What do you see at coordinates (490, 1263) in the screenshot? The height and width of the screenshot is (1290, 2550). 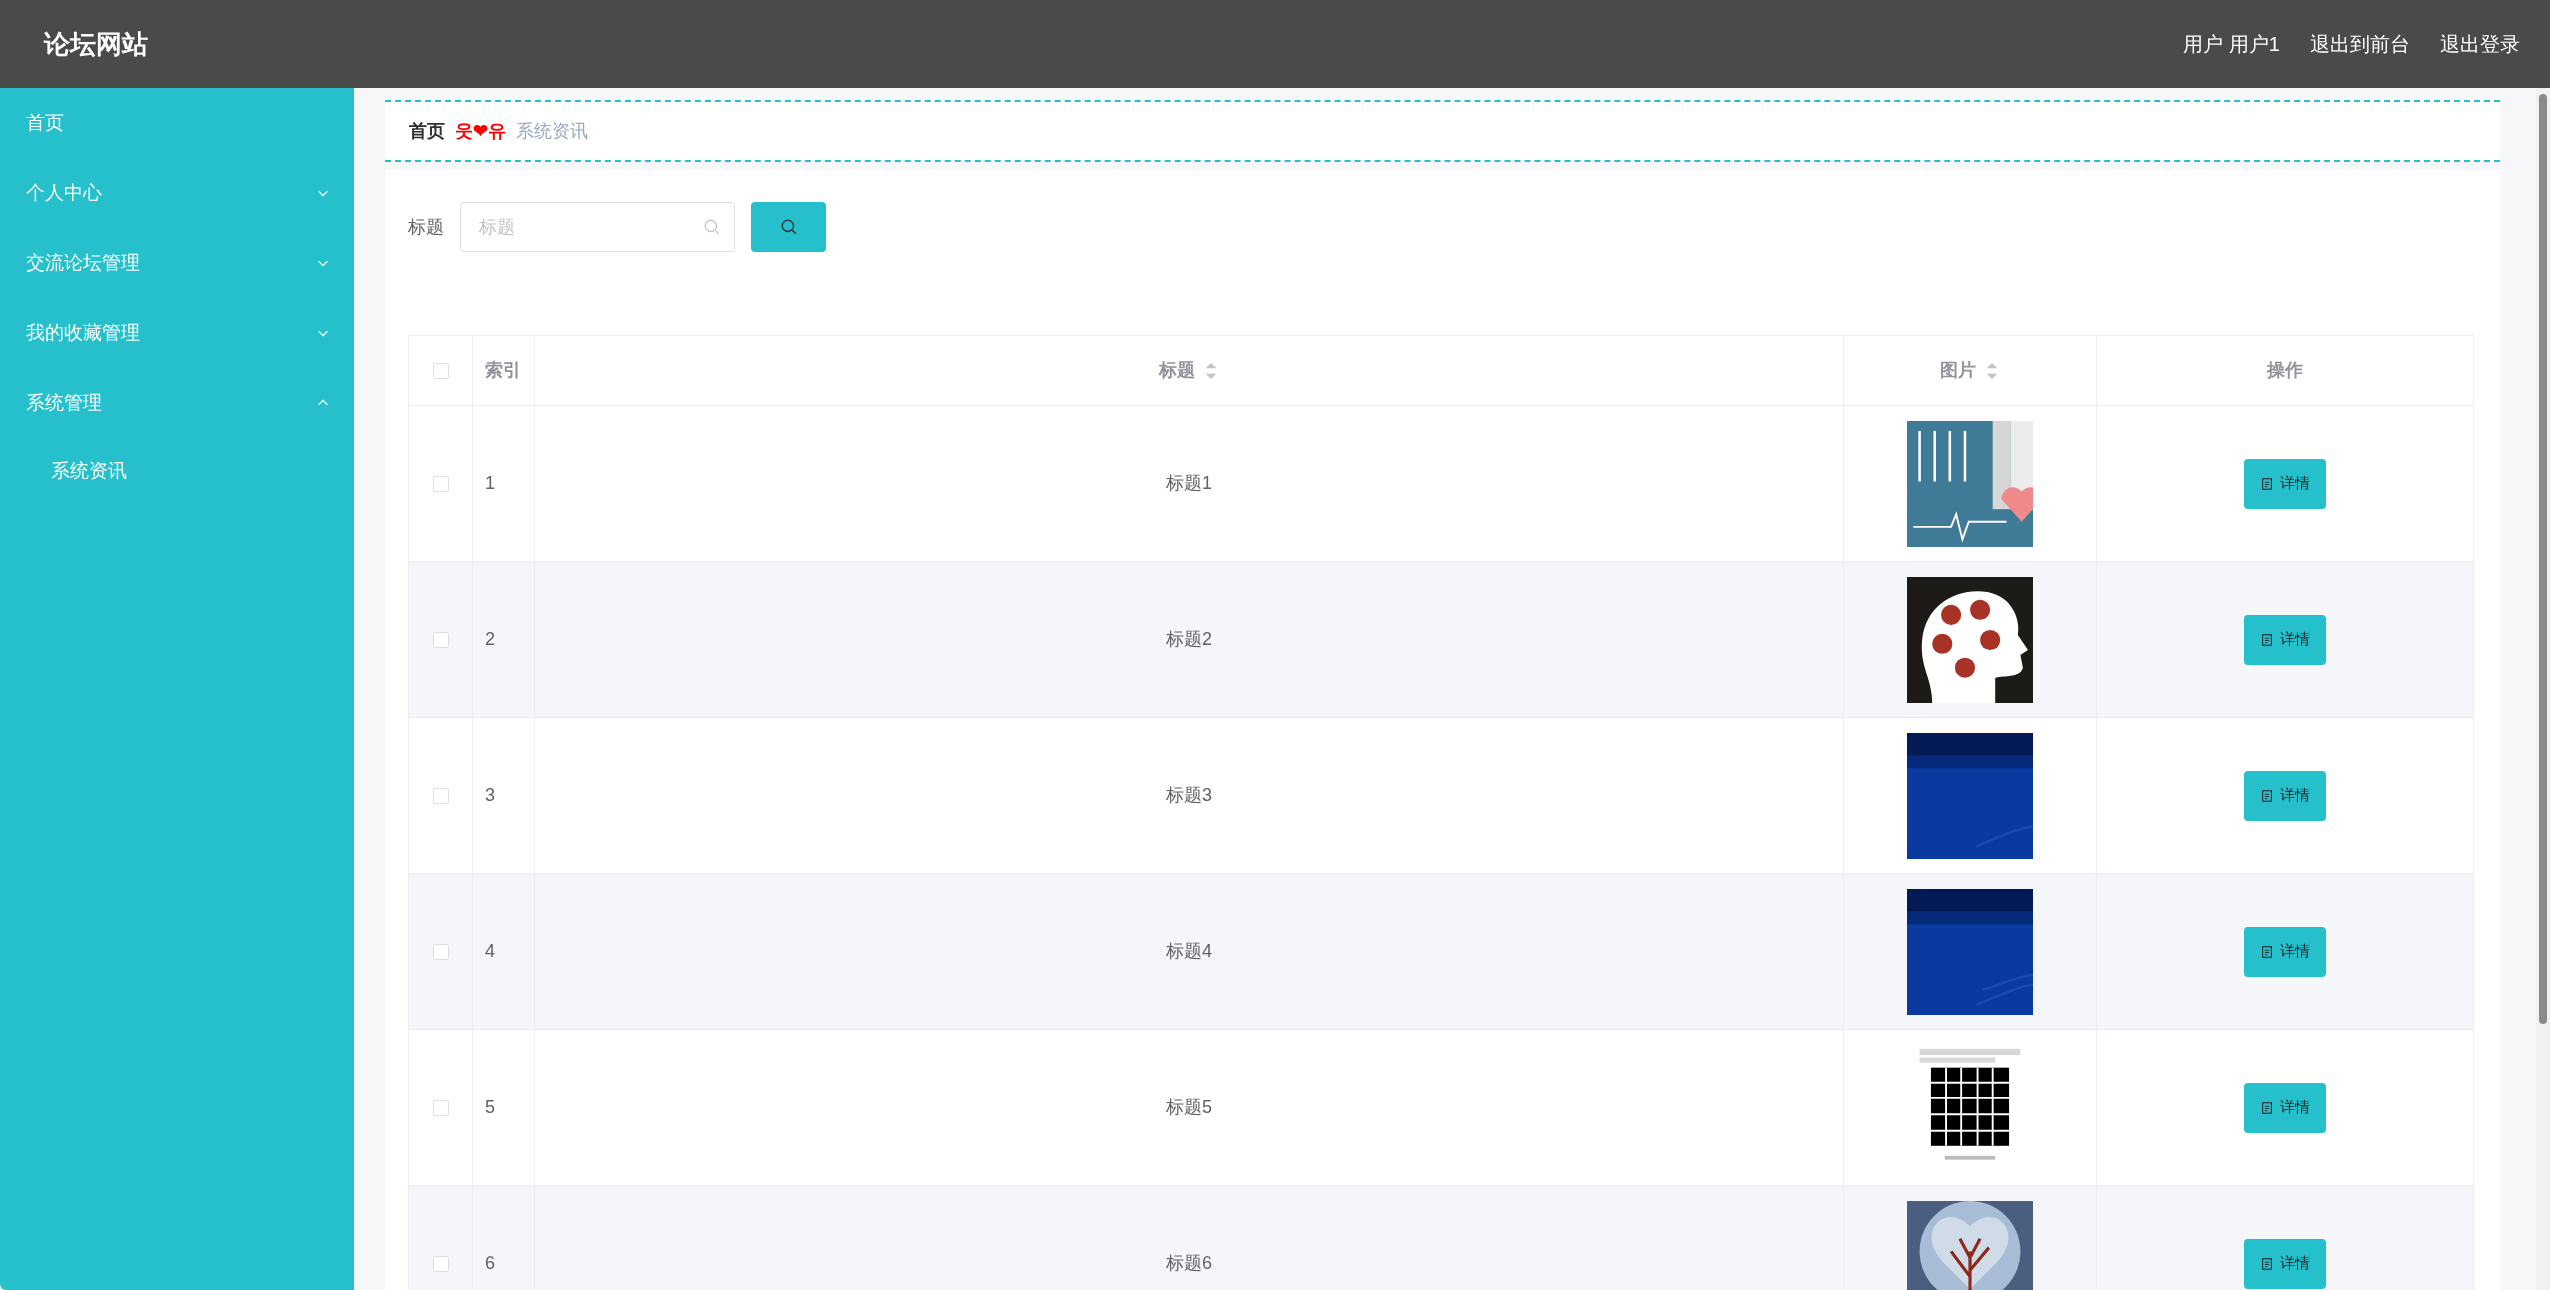 I see `table-cell-text: 6` at bounding box center [490, 1263].